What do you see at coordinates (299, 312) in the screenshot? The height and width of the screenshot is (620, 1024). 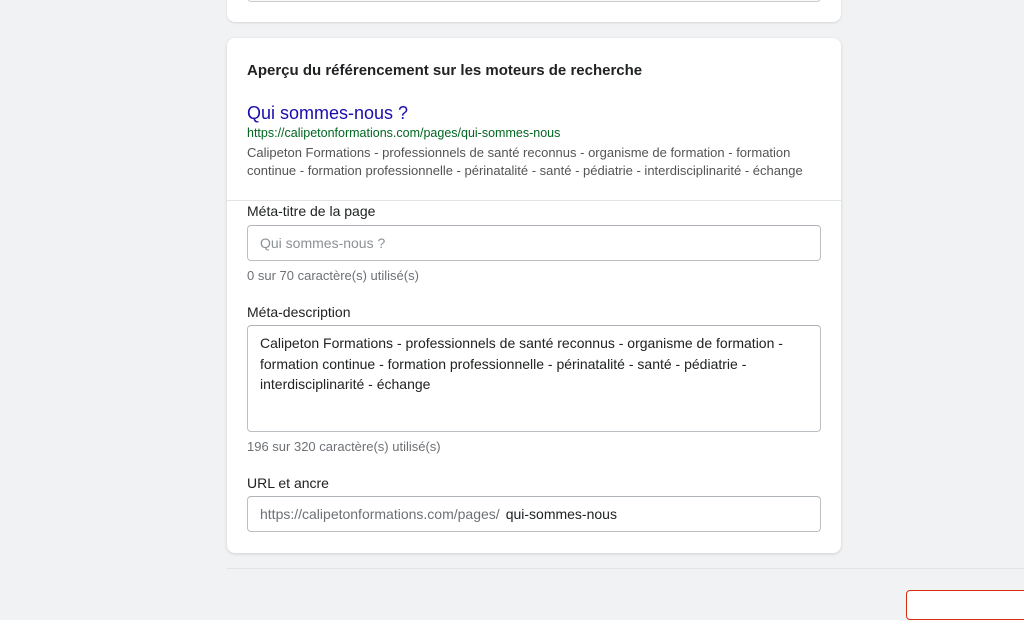 I see `meta-description-label: Méta-description` at bounding box center [299, 312].